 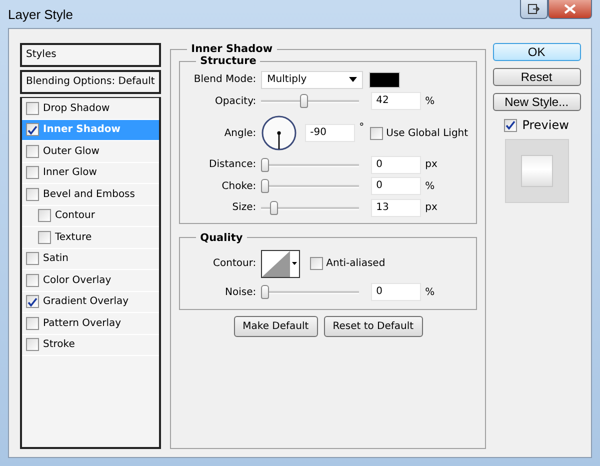 I want to click on style-item: Satin, so click(x=91, y=259).